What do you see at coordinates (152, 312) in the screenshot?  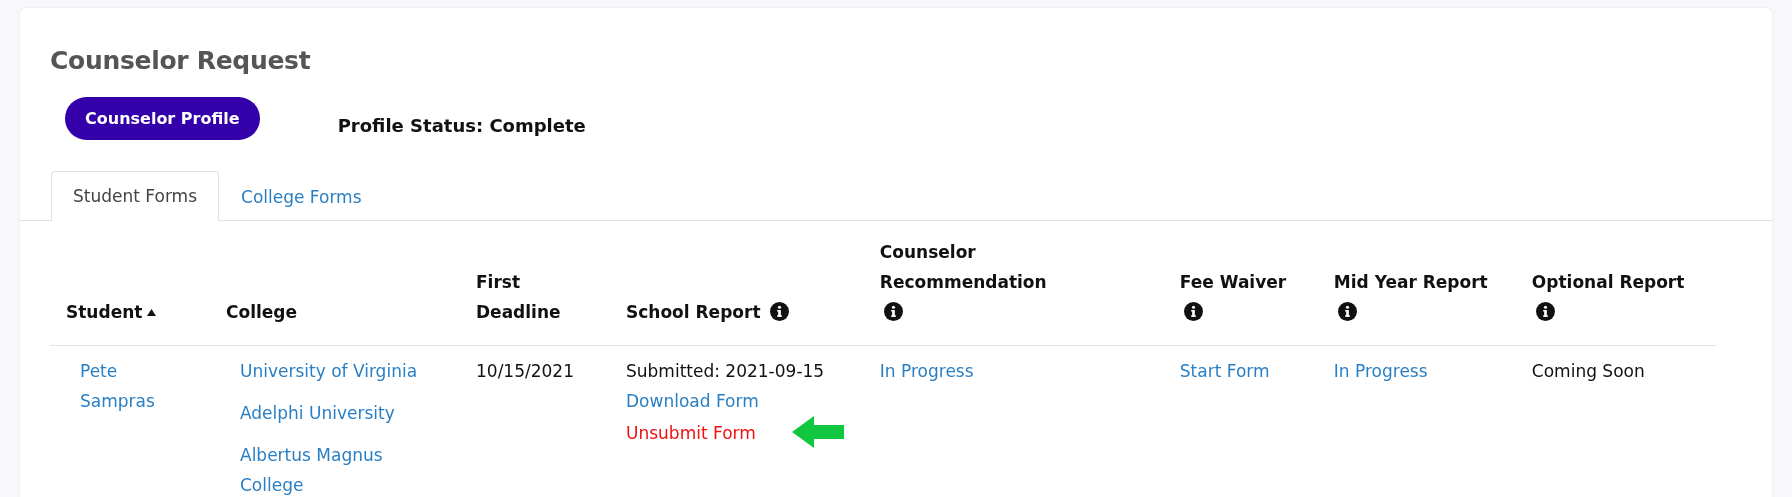 I see `sort-up-icon` at bounding box center [152, 312].